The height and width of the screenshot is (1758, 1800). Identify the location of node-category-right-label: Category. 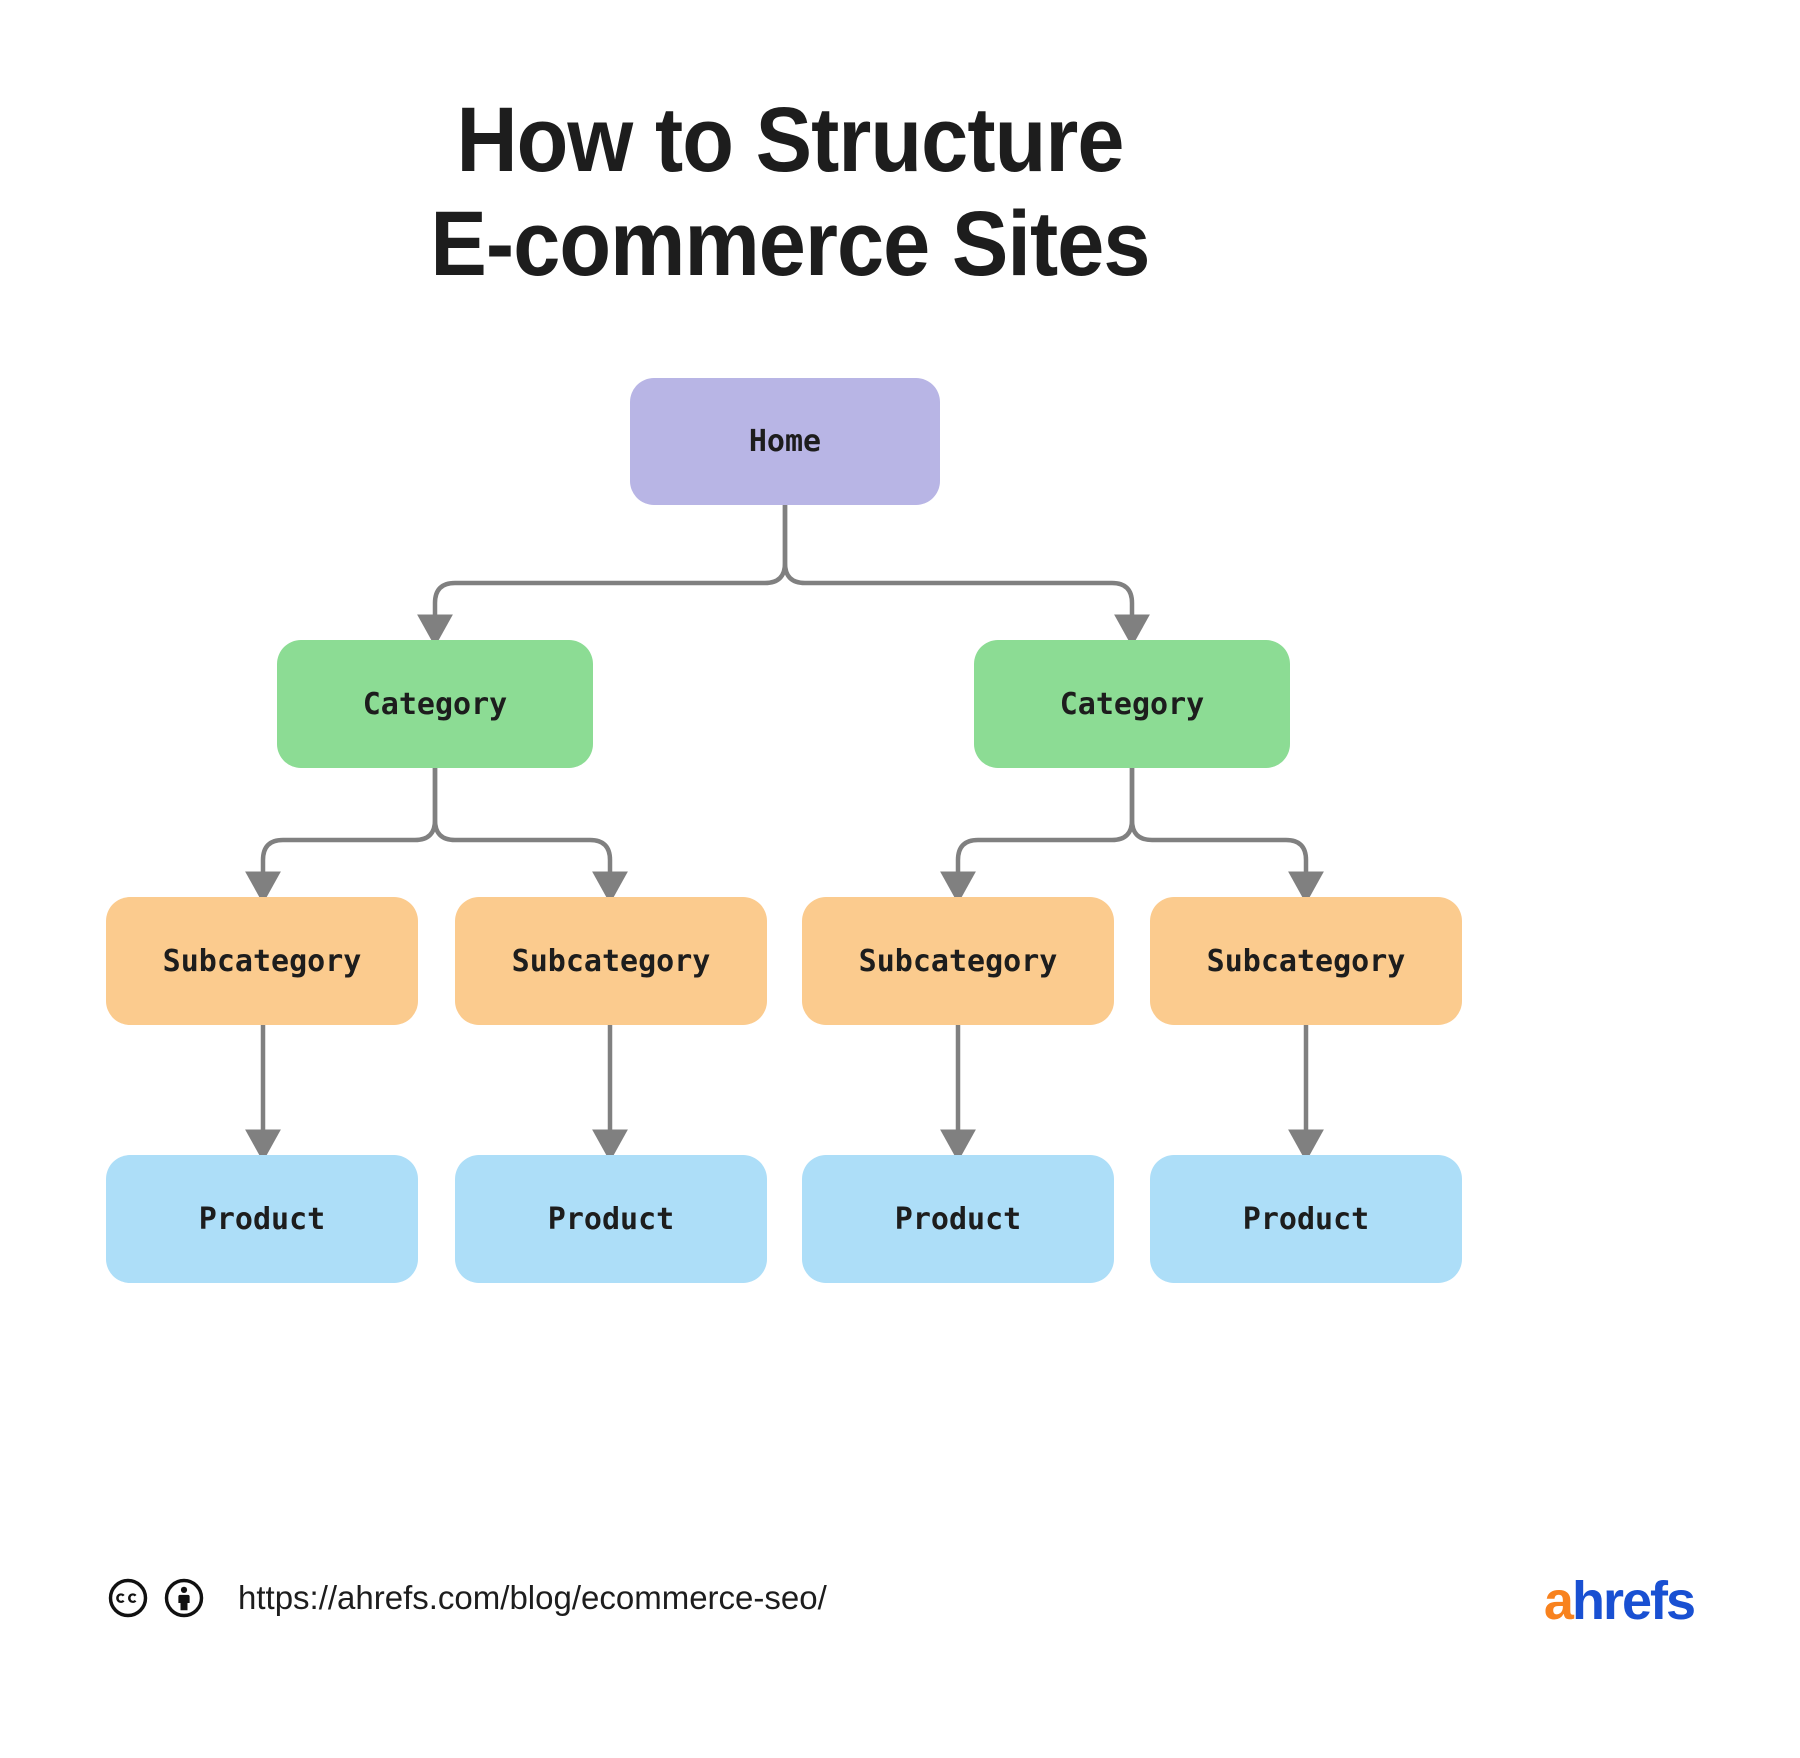
(1132, 704).